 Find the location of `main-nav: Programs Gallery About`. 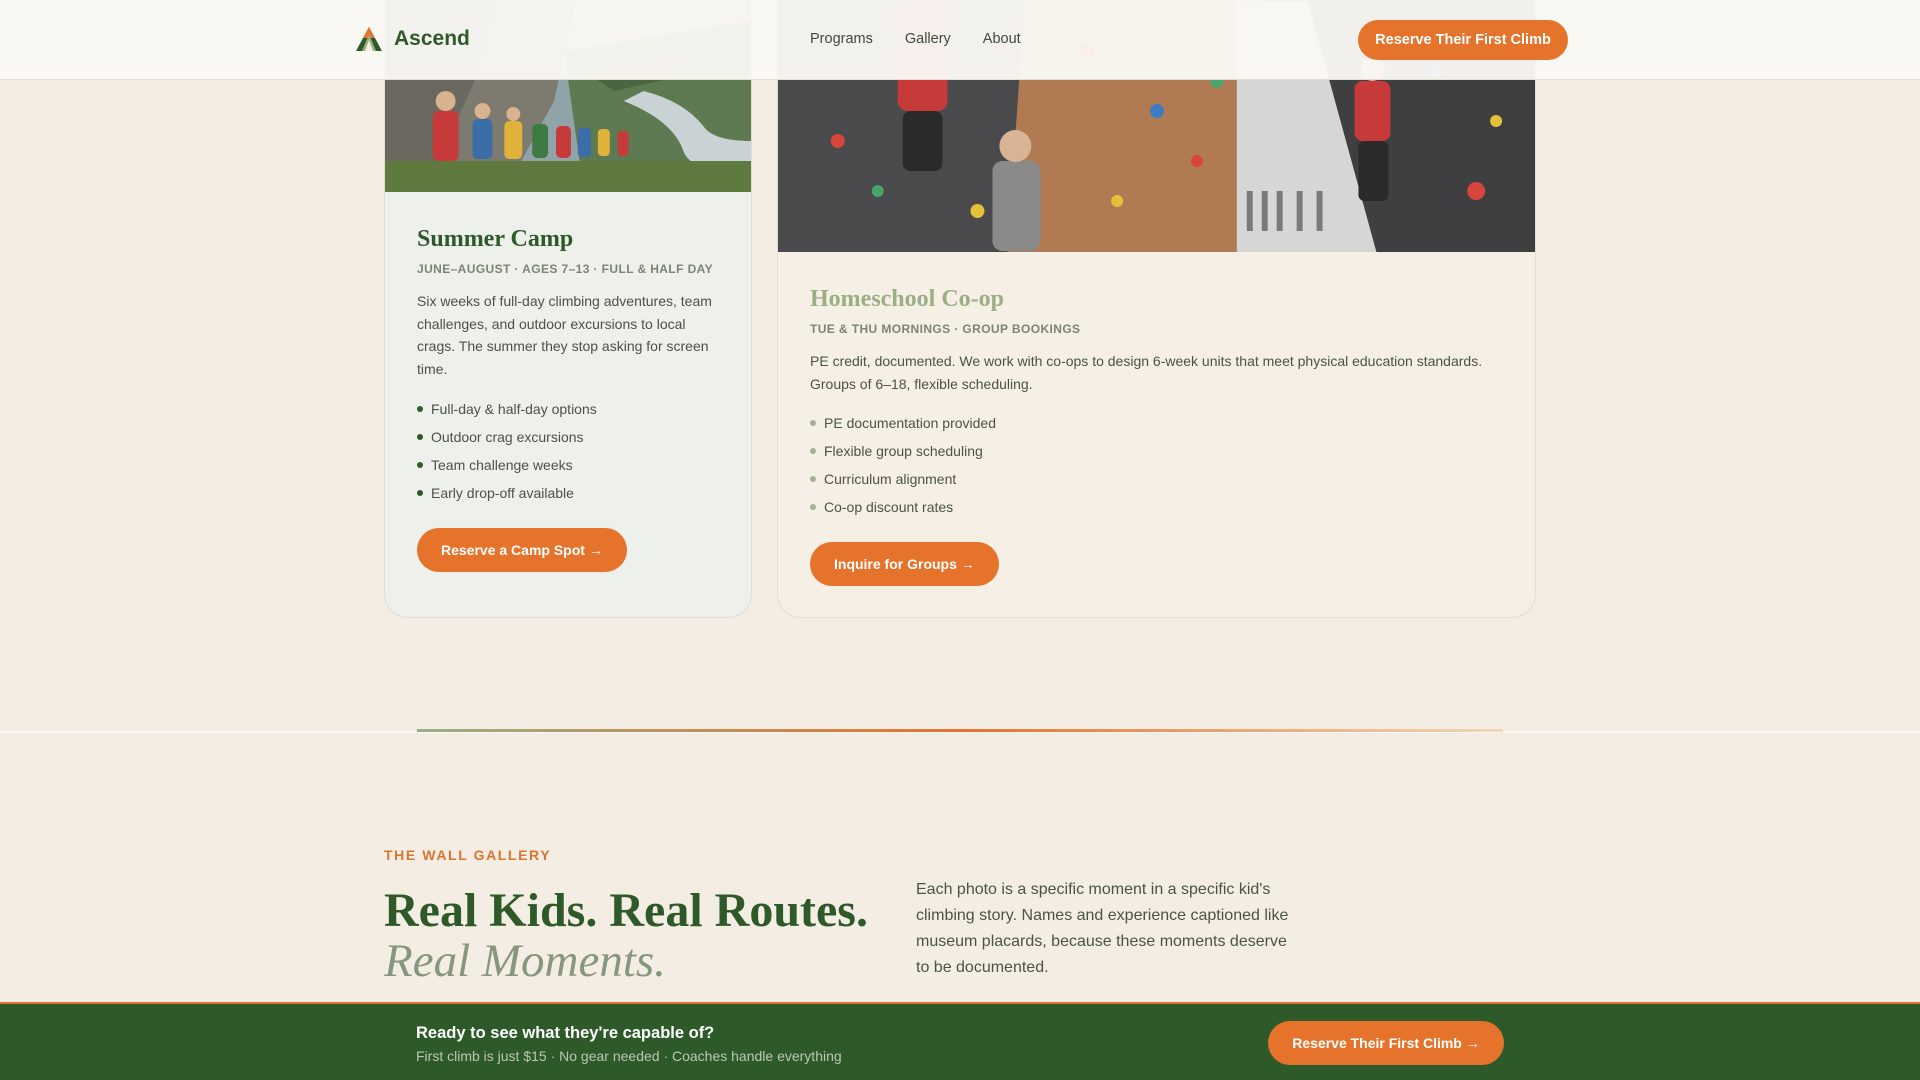

main-nav: Programs Gallery About is located at coordinates (915, 39).